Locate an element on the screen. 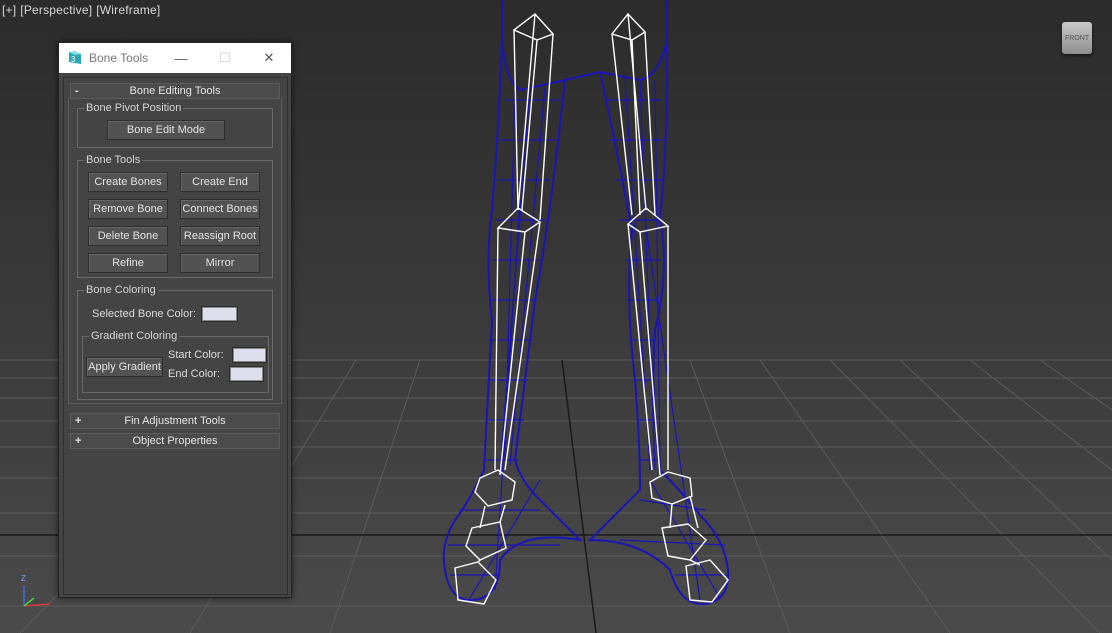 Image resolution: width=1112 pixels, height=633 pixels. axis-tripod is located at coordinates (37, 596).